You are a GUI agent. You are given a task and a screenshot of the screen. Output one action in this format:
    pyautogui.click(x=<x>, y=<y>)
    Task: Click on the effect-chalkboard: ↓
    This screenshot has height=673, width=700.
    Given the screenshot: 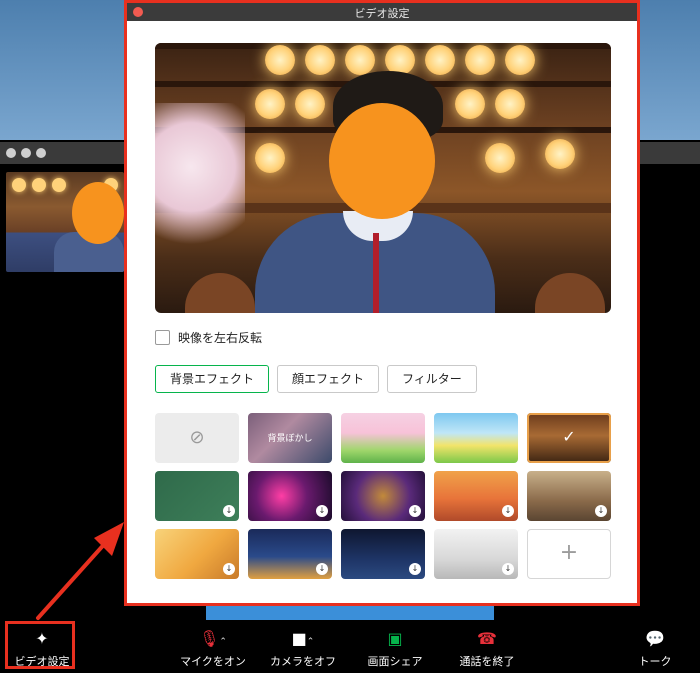 What is the action you would take?
    pyautogui.click(x=197, y=496)
    